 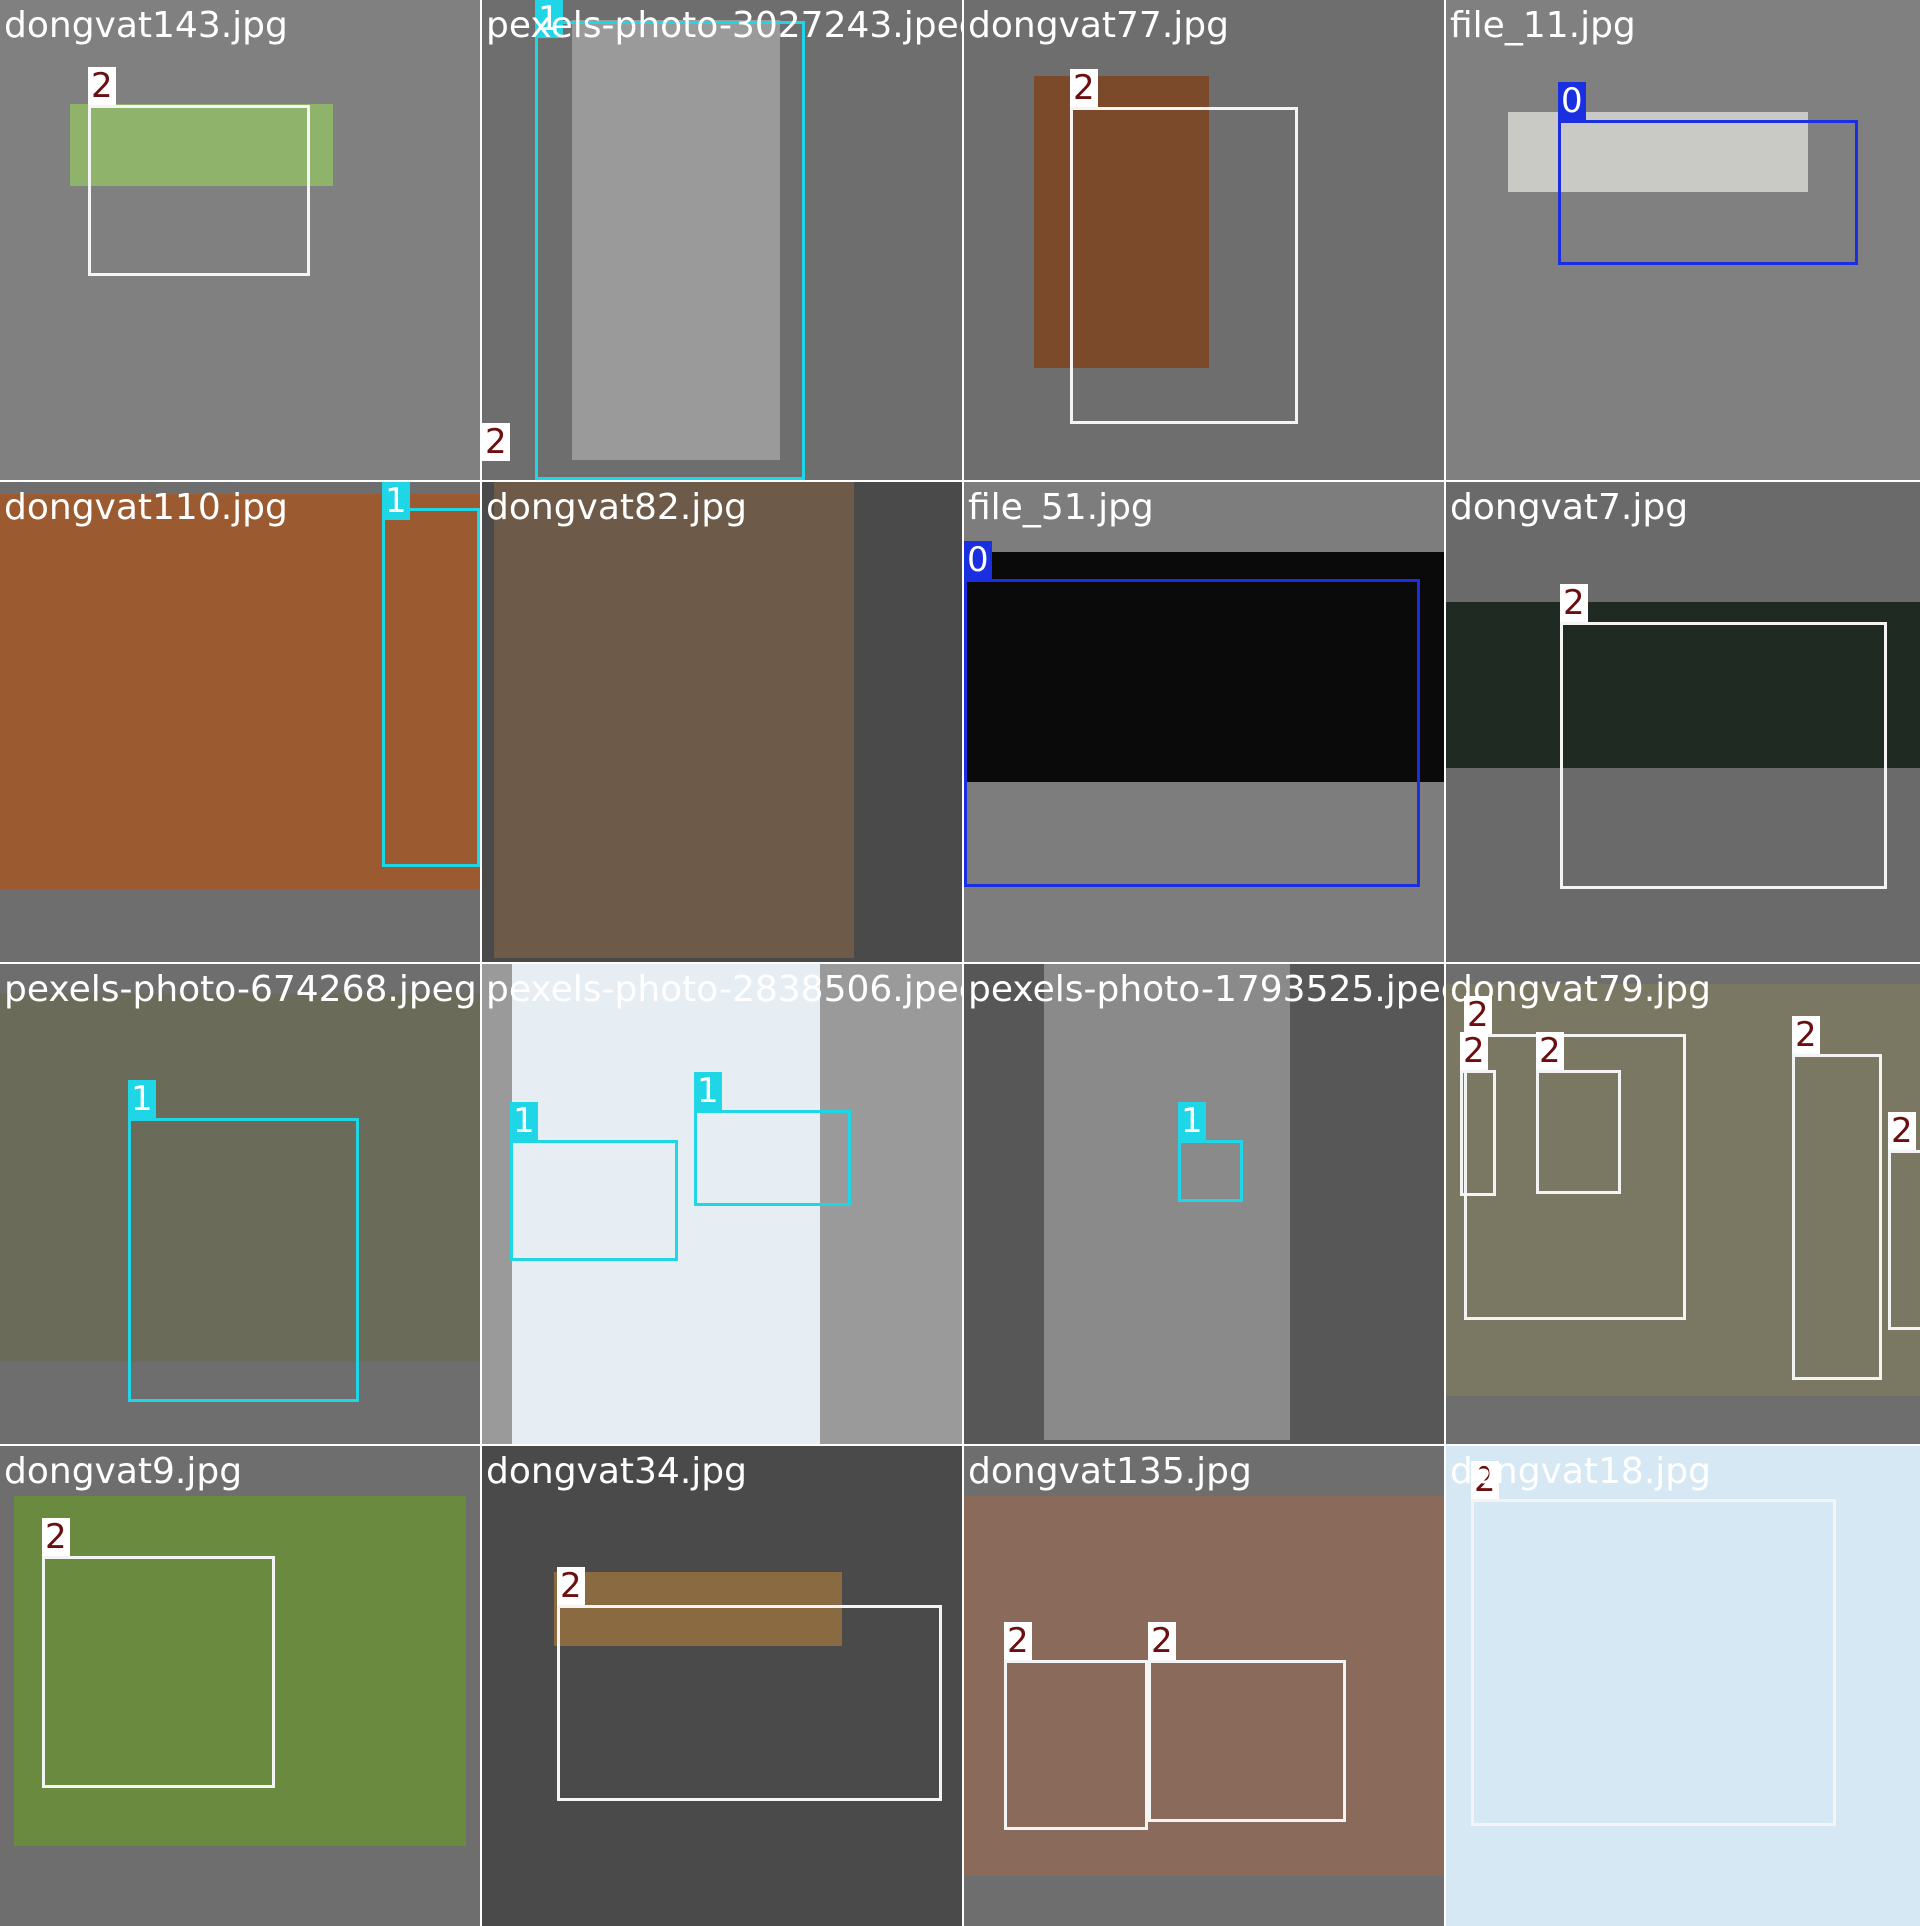 I want to click on image-filename: pexels-photo-1793525.jpeg, so click(x=1206, y=989).